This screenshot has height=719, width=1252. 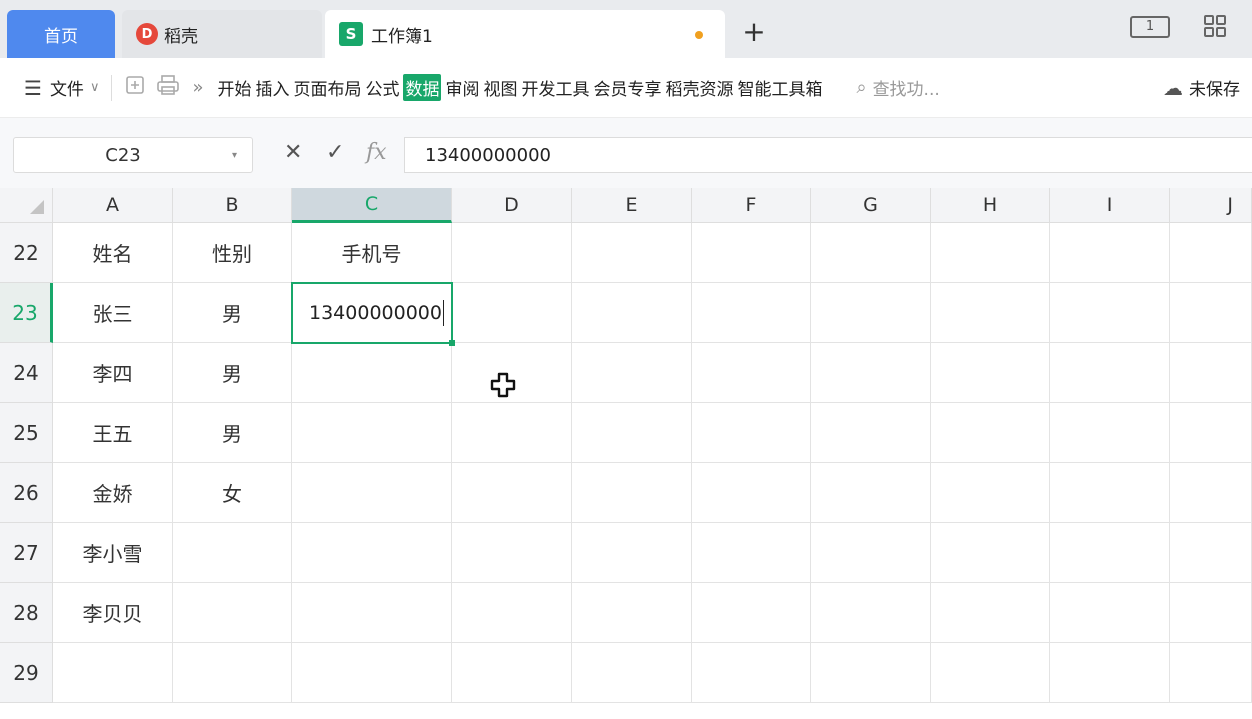 What do you see at coordinates (372, 493) in the screenshot?
I see `cell-c26` at bounding box center [372, 493].